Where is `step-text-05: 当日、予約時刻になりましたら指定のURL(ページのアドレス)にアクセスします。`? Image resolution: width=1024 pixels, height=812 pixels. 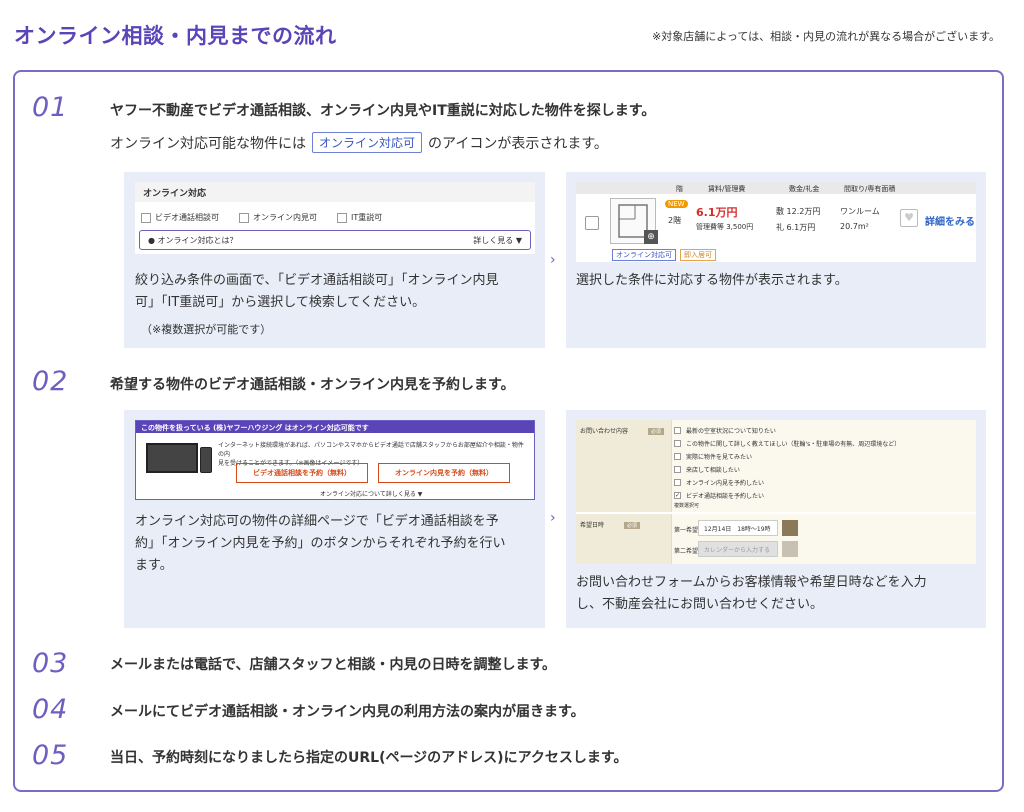 step-text-05: 当日、予約時刻になりましたら指定のURL(ページのアドレス)にアクセスします。 is located at coordinates (369, 758).